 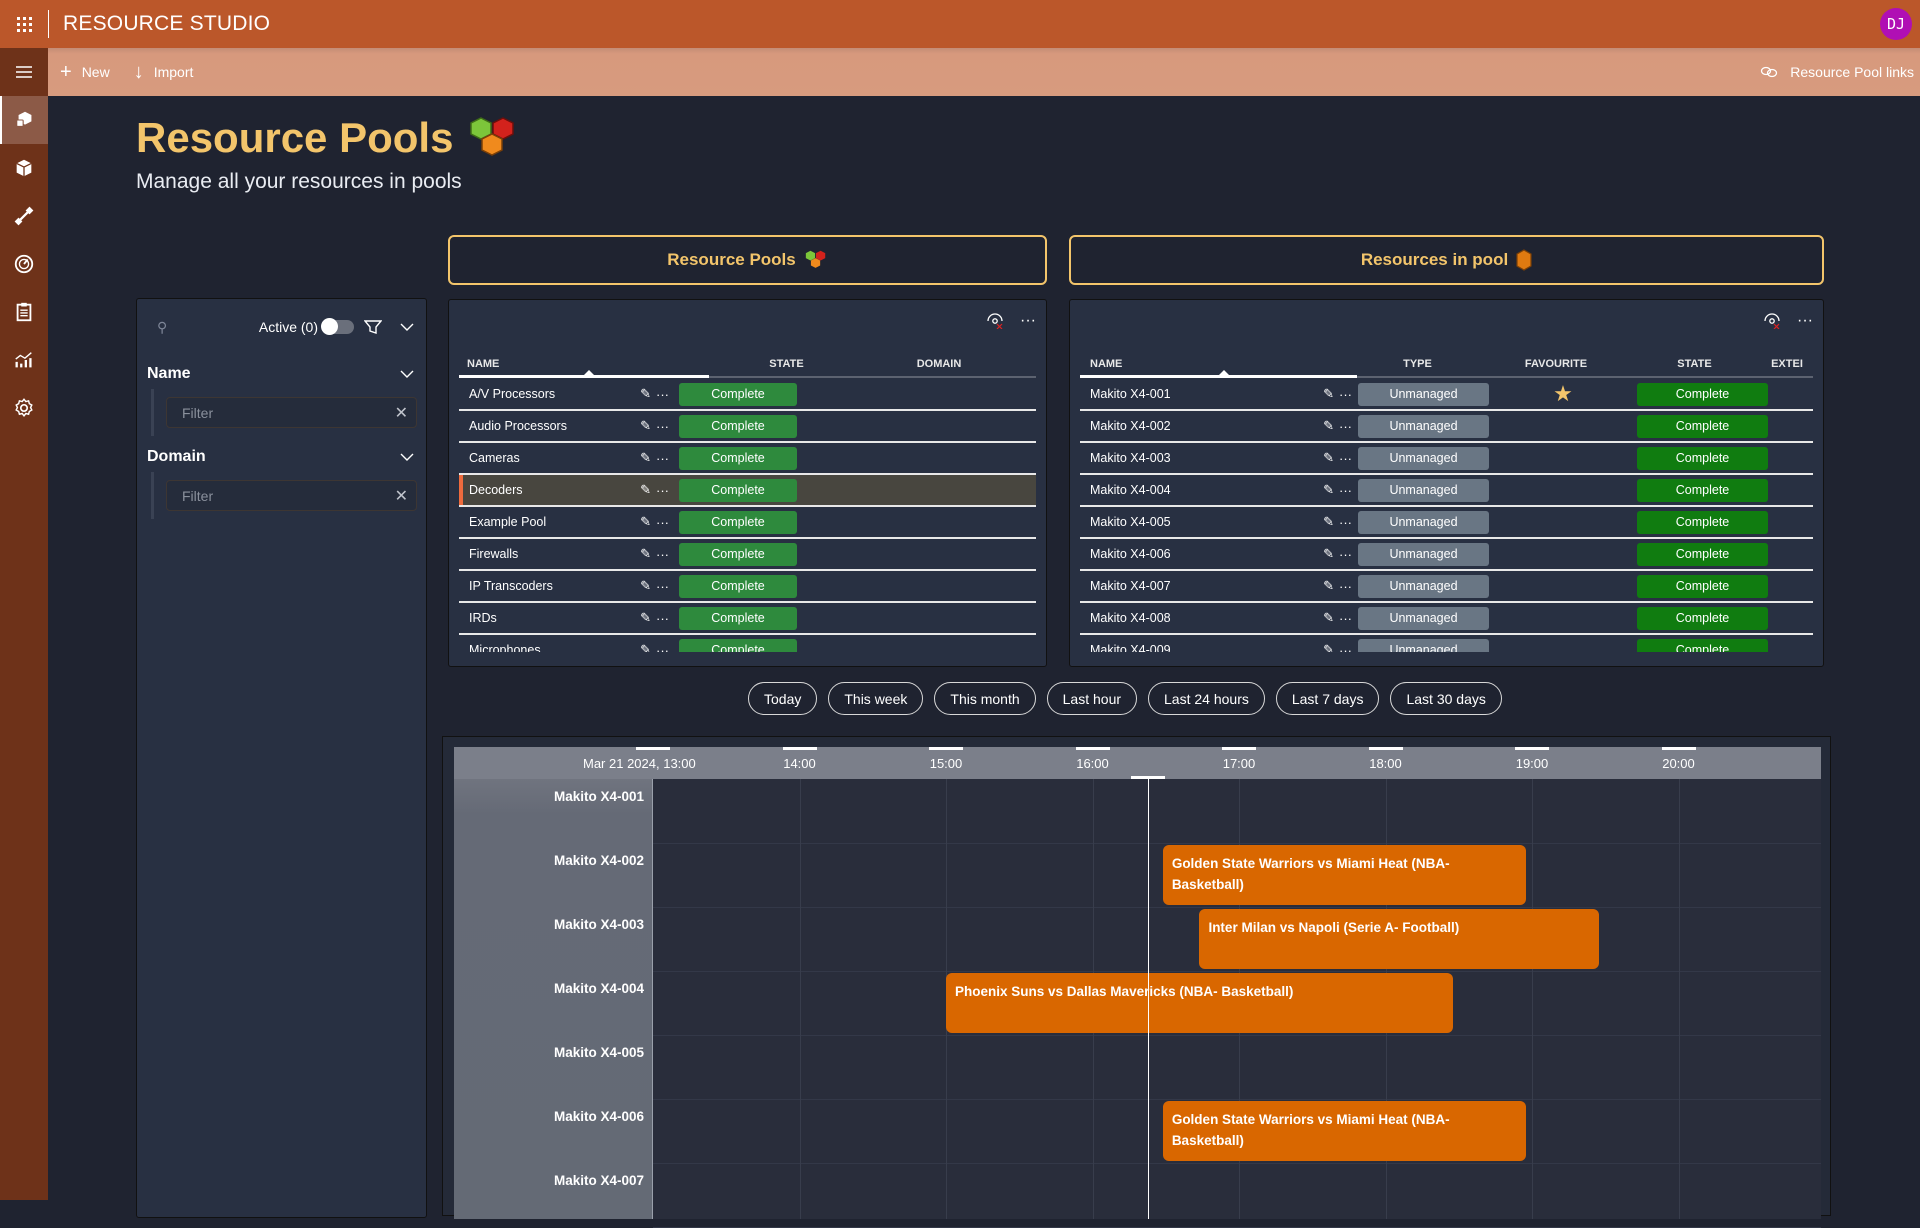 What do you see at coordinates (747, 555) in the screenshot?
I see `table-row: Firewalls ✎ ··· Complete` at bounding box center [747, 555].